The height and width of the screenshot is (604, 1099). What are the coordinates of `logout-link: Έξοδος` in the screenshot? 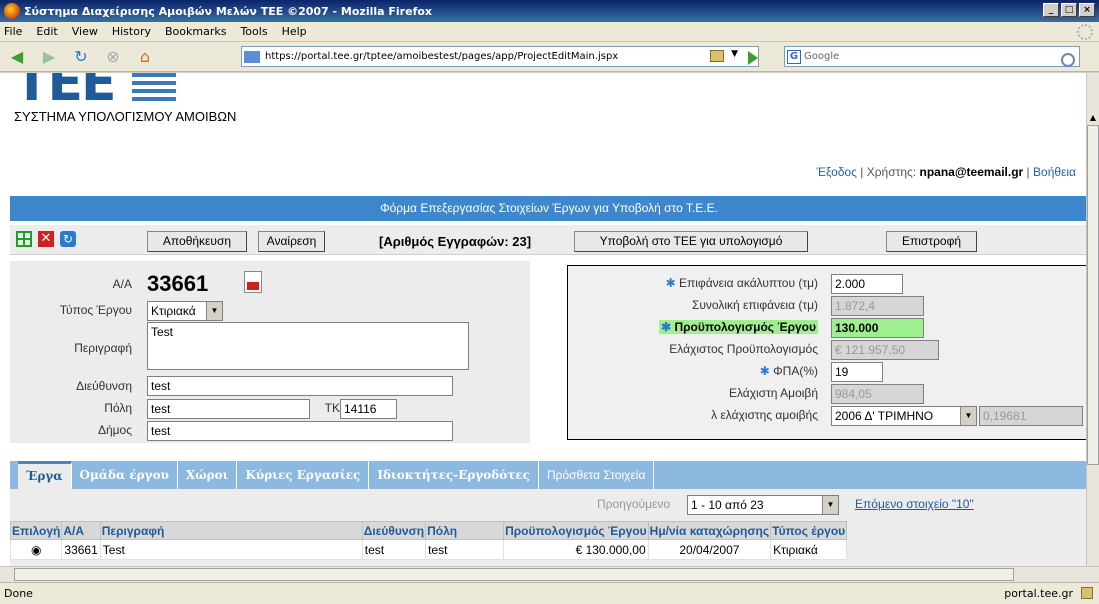 It's located at (837, 172).